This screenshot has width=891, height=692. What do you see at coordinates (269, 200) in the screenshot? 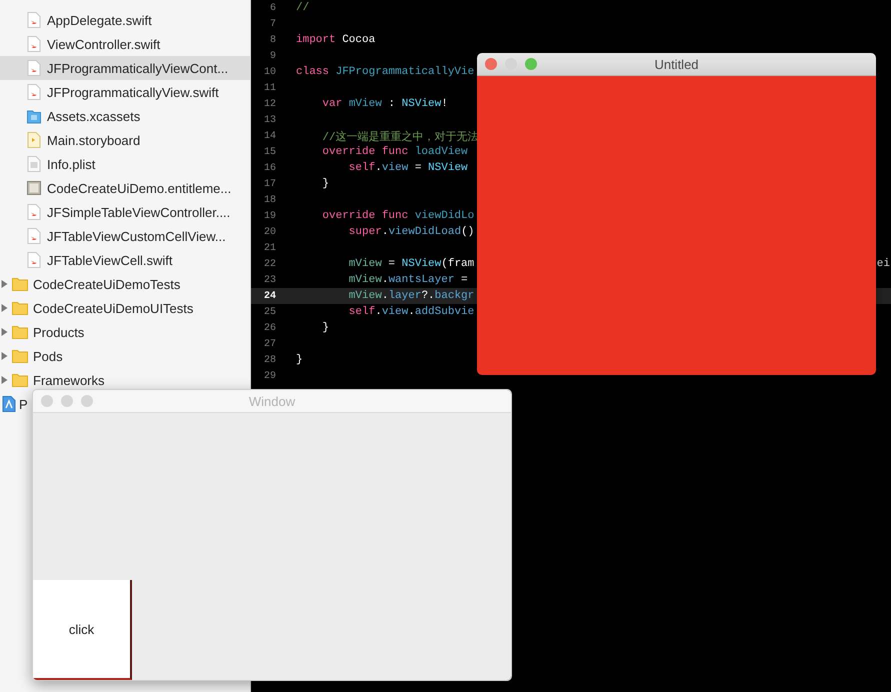
I see `line-number: 18` at bounding box center [269, 200].